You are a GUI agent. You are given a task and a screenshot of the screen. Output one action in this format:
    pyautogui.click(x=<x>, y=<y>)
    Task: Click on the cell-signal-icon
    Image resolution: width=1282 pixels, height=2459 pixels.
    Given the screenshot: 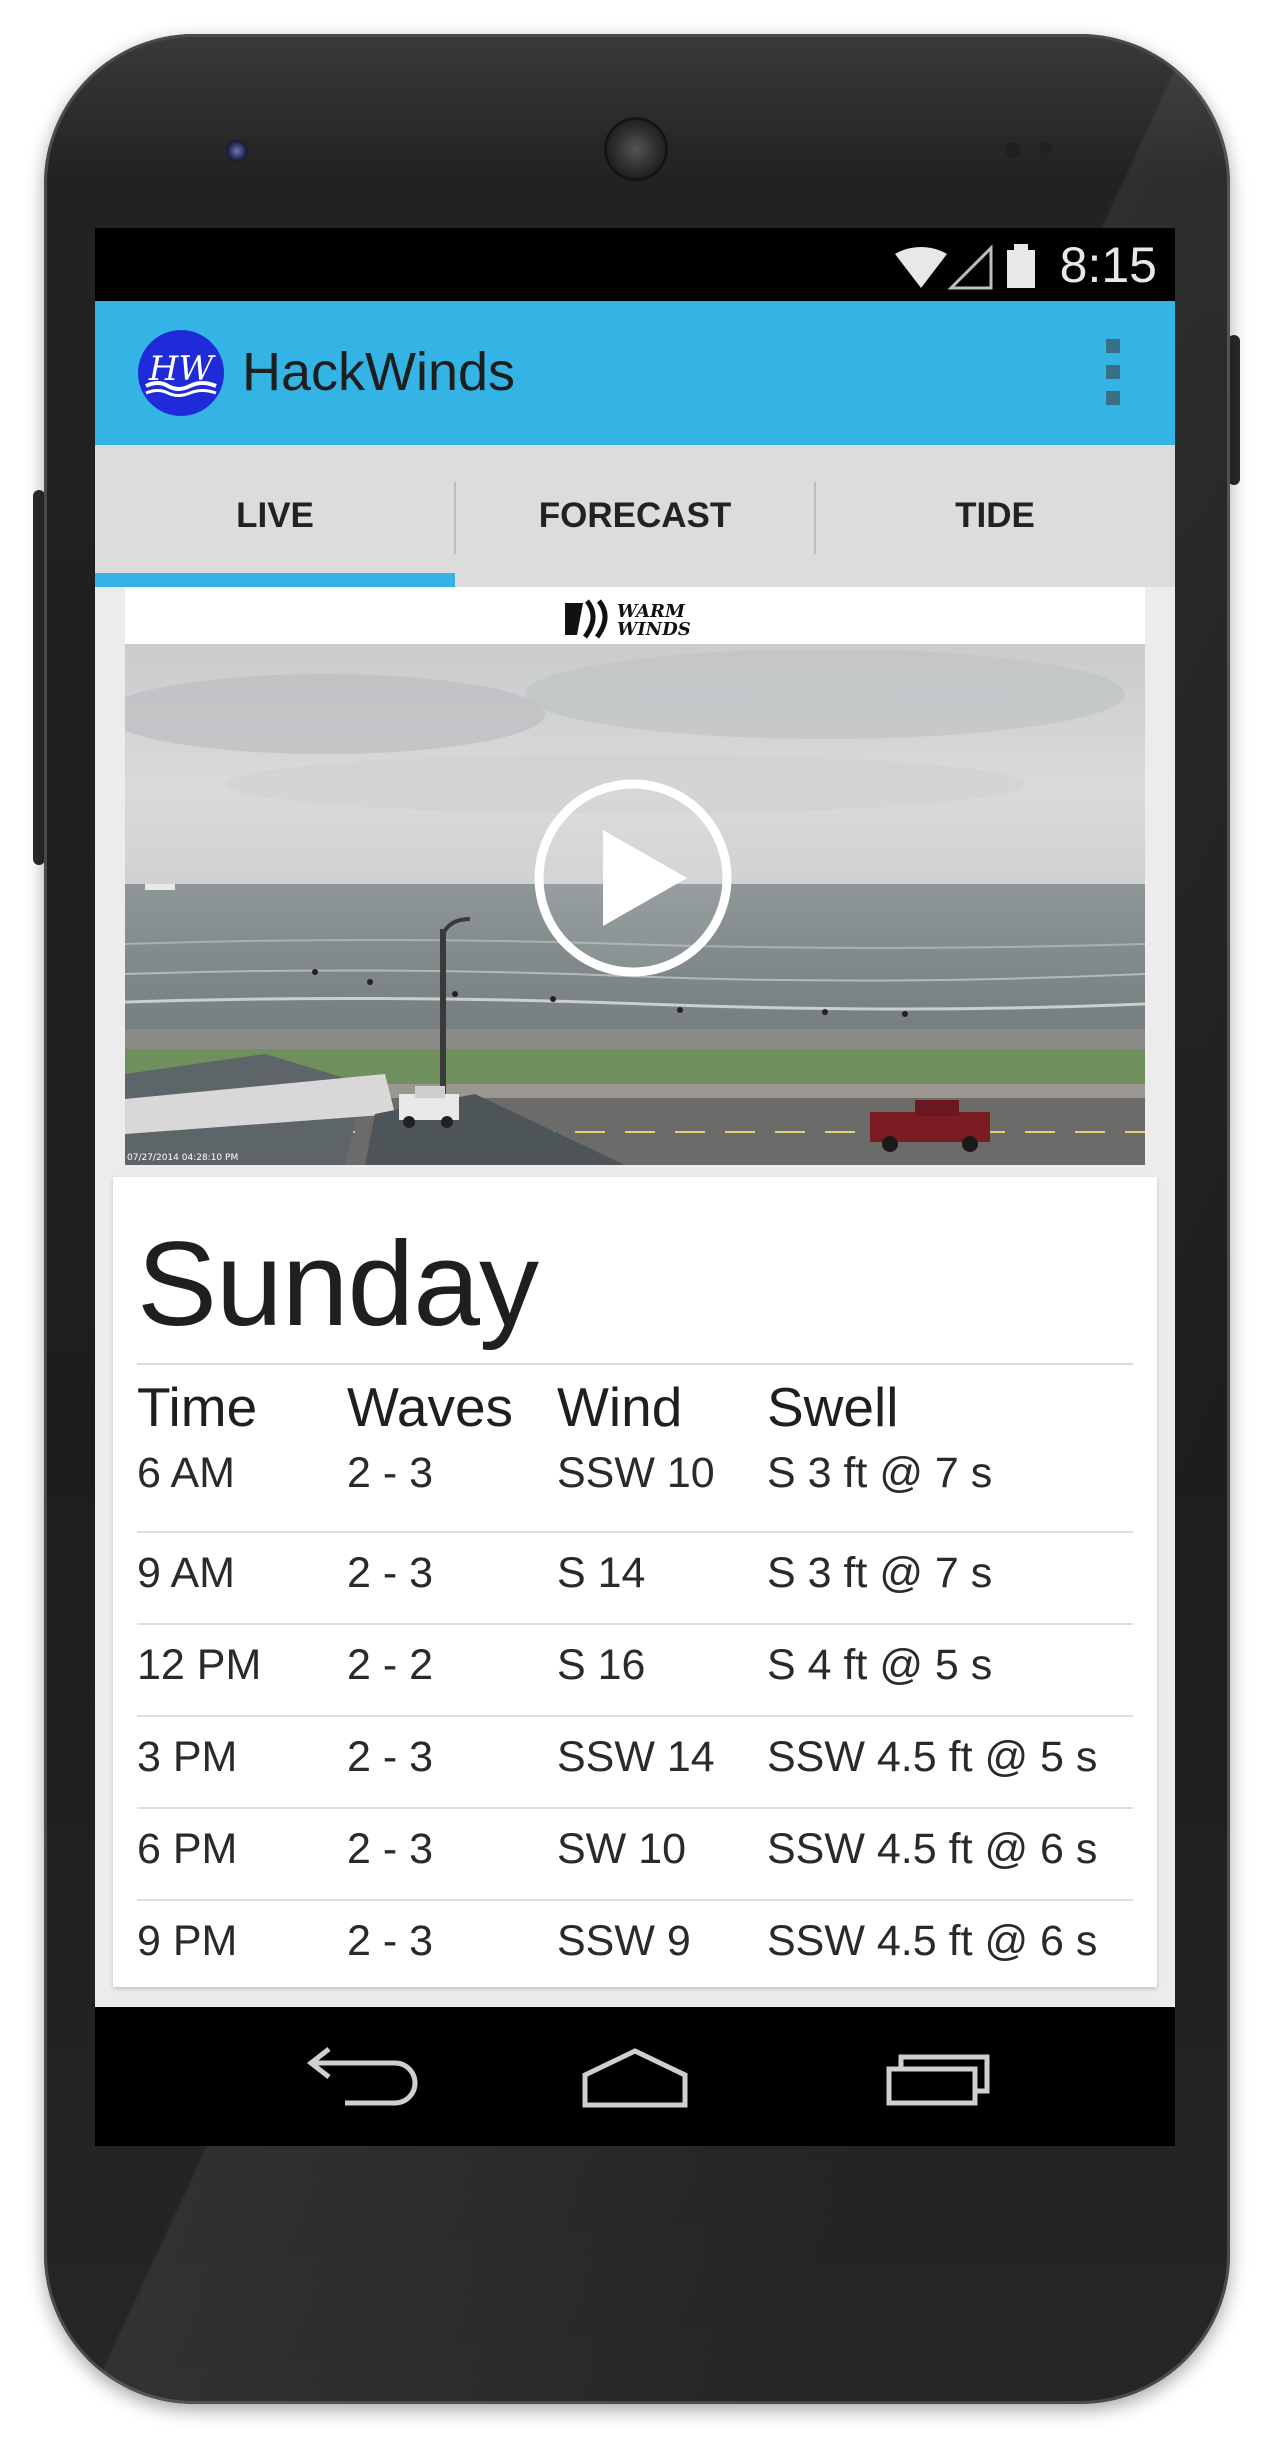 What is the action you would take?
    pyautogui.click(x=970, y=267)
    